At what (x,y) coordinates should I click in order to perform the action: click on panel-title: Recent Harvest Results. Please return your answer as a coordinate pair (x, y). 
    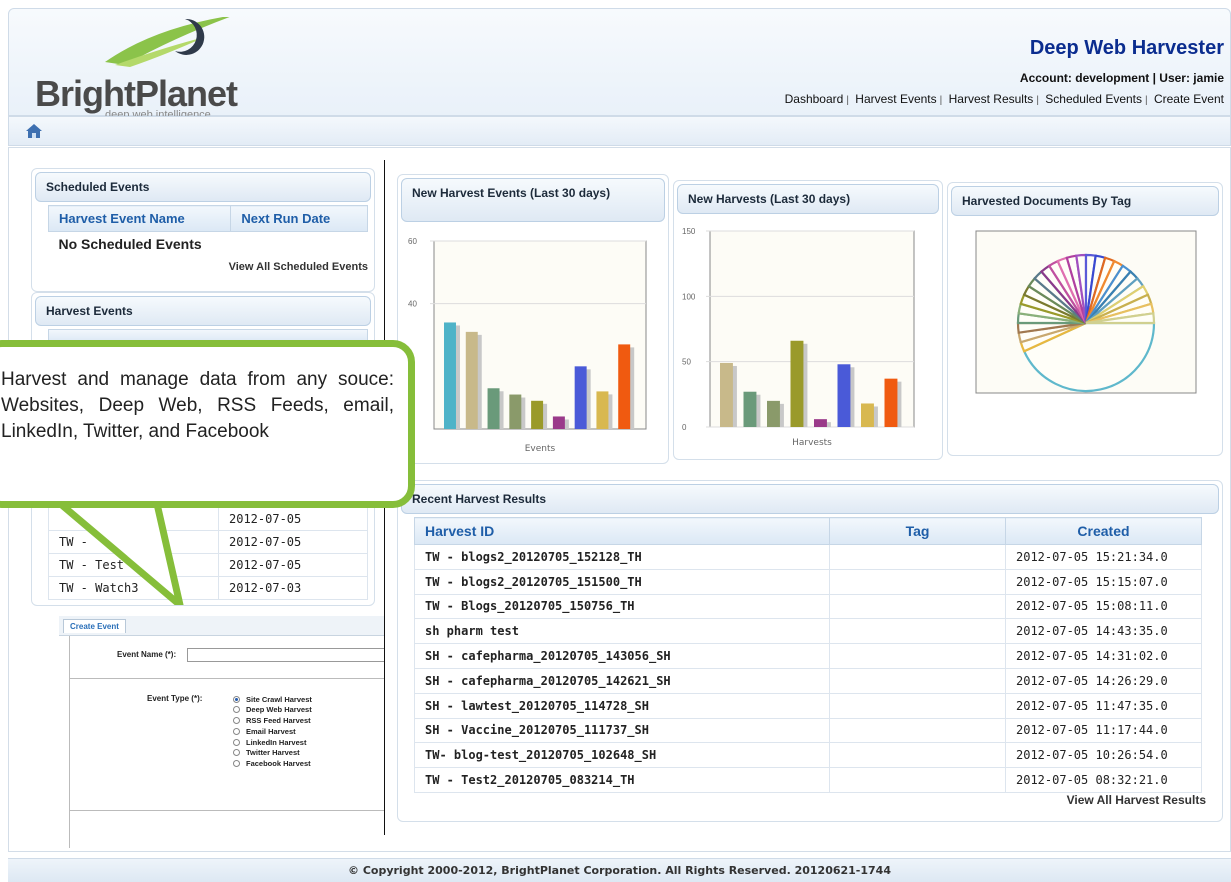
    Looking at the image, I should click on (810, 499).